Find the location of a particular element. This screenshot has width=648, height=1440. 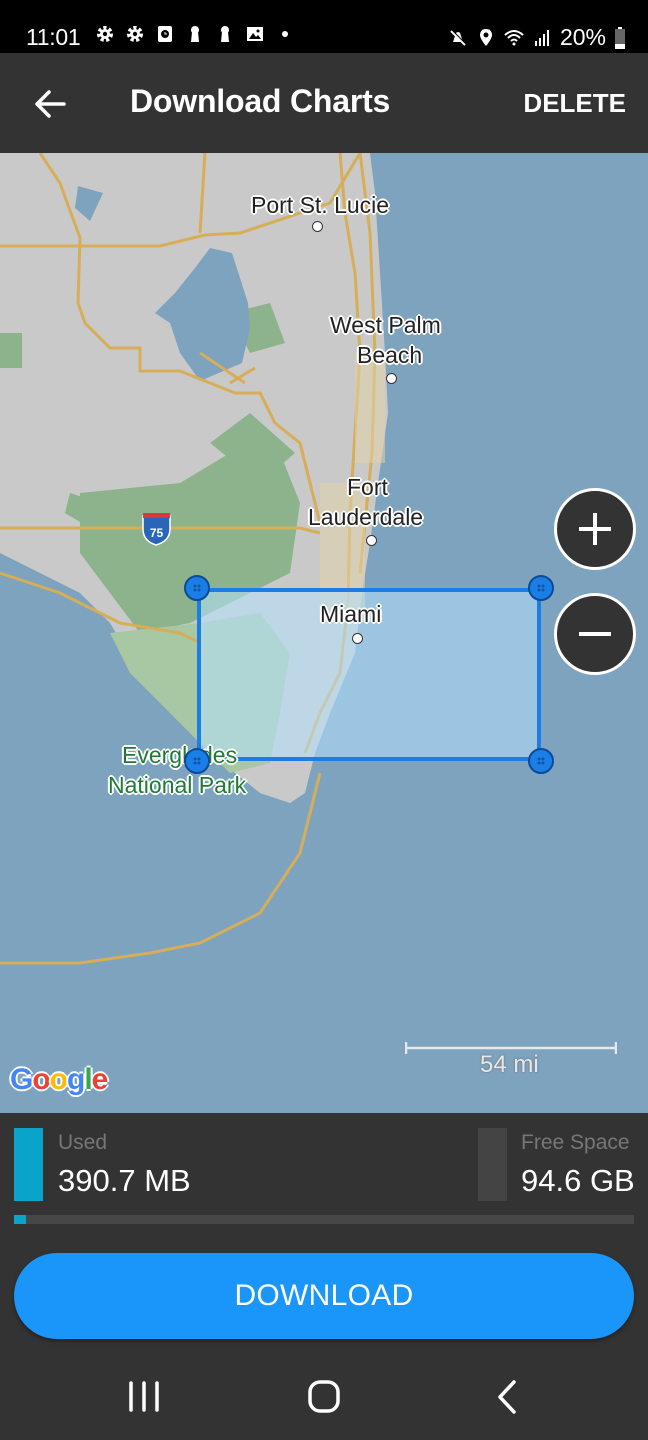

resize-handle-bottom-left is located at coordinates (197, 761).